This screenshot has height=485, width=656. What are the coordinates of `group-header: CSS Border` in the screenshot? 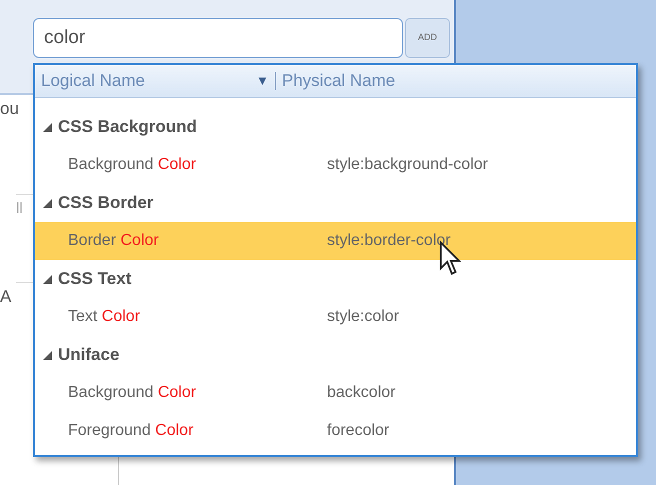 It's located at (106, 203).